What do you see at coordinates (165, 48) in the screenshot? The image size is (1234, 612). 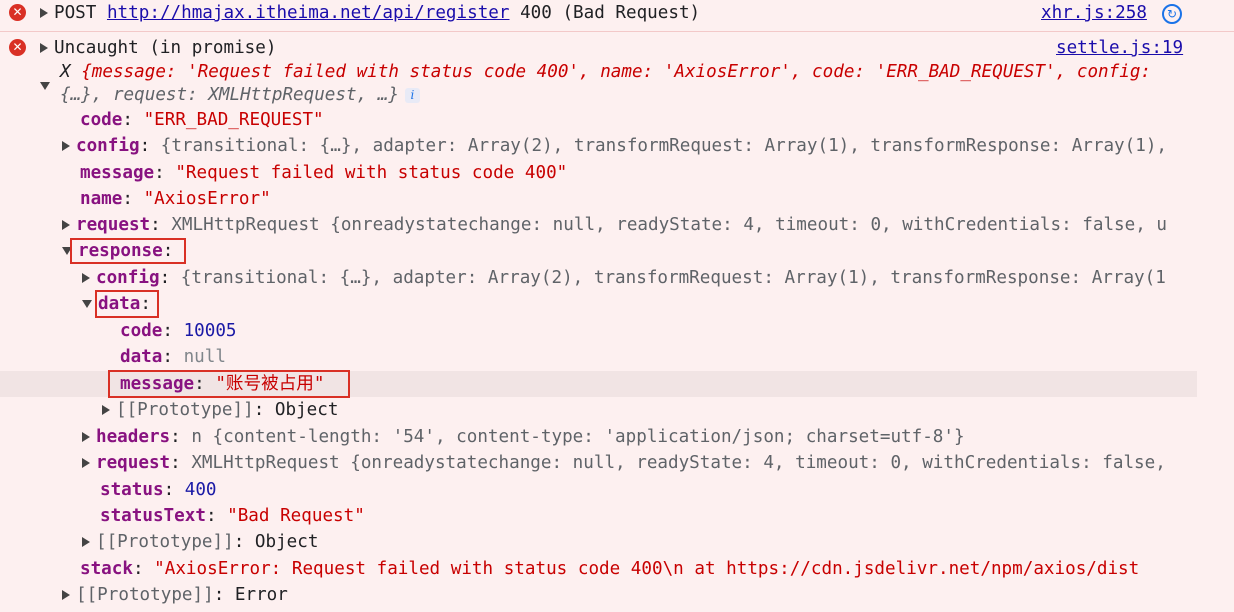 I see `error-title: Uncaught (in promise)` at bounding box center [165, 48].